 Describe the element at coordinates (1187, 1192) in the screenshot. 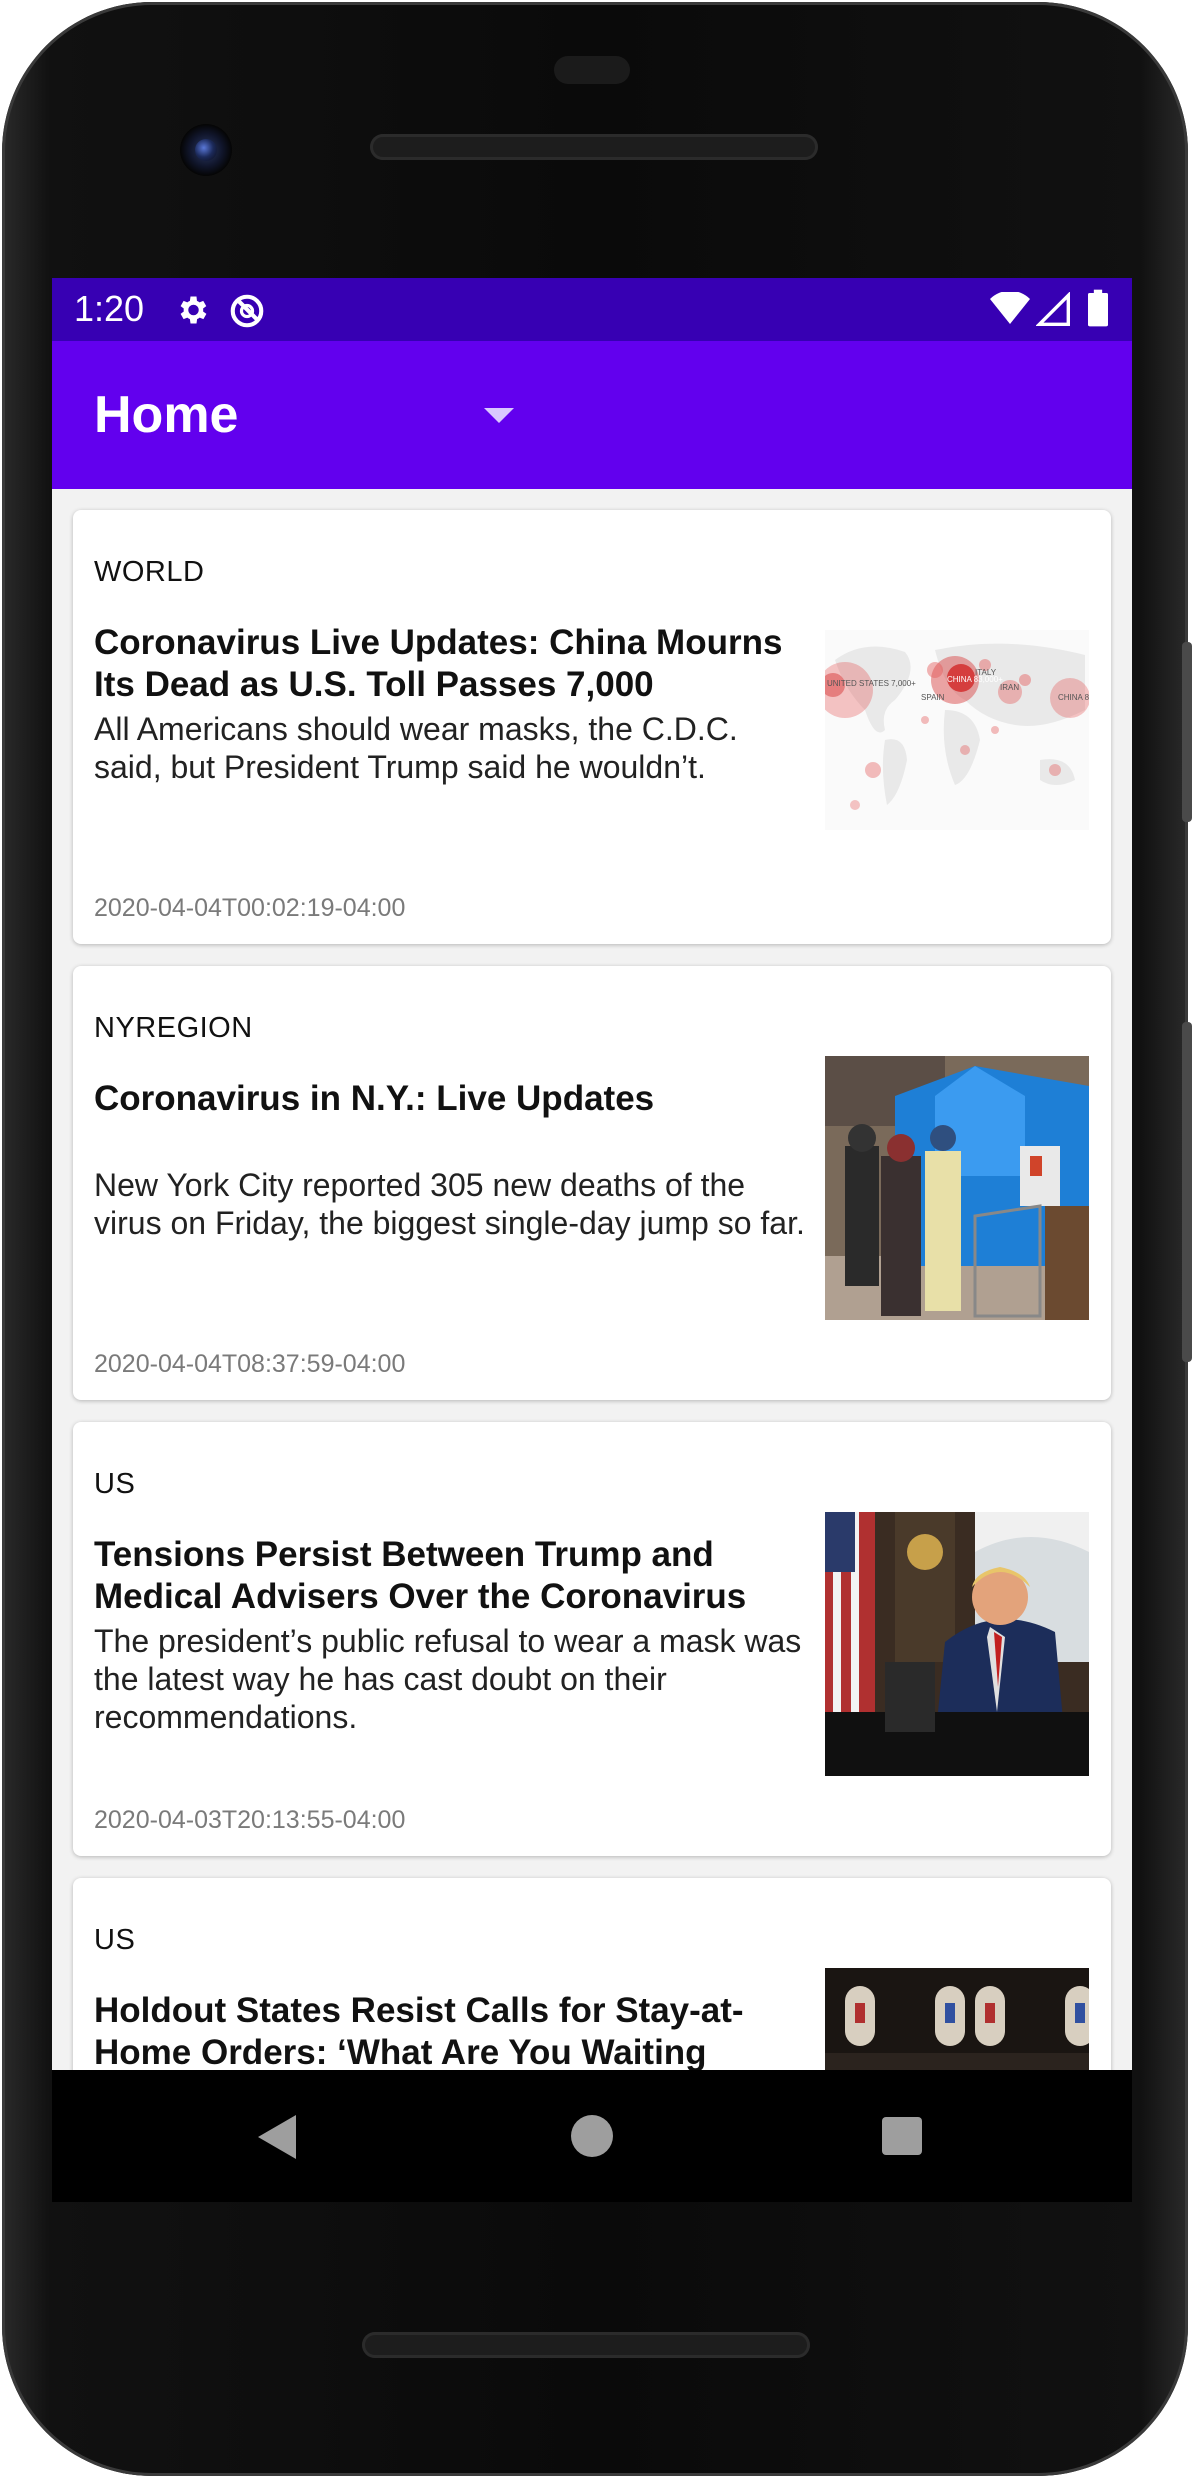

I see `volume-button` at that location.